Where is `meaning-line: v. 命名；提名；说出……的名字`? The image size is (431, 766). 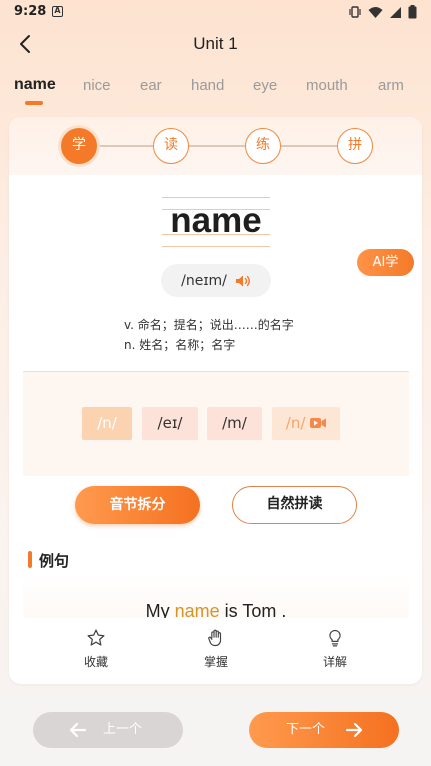
meaning-line: v. 命名；提名；说出……的名字 is located at coordinates (209, 325).